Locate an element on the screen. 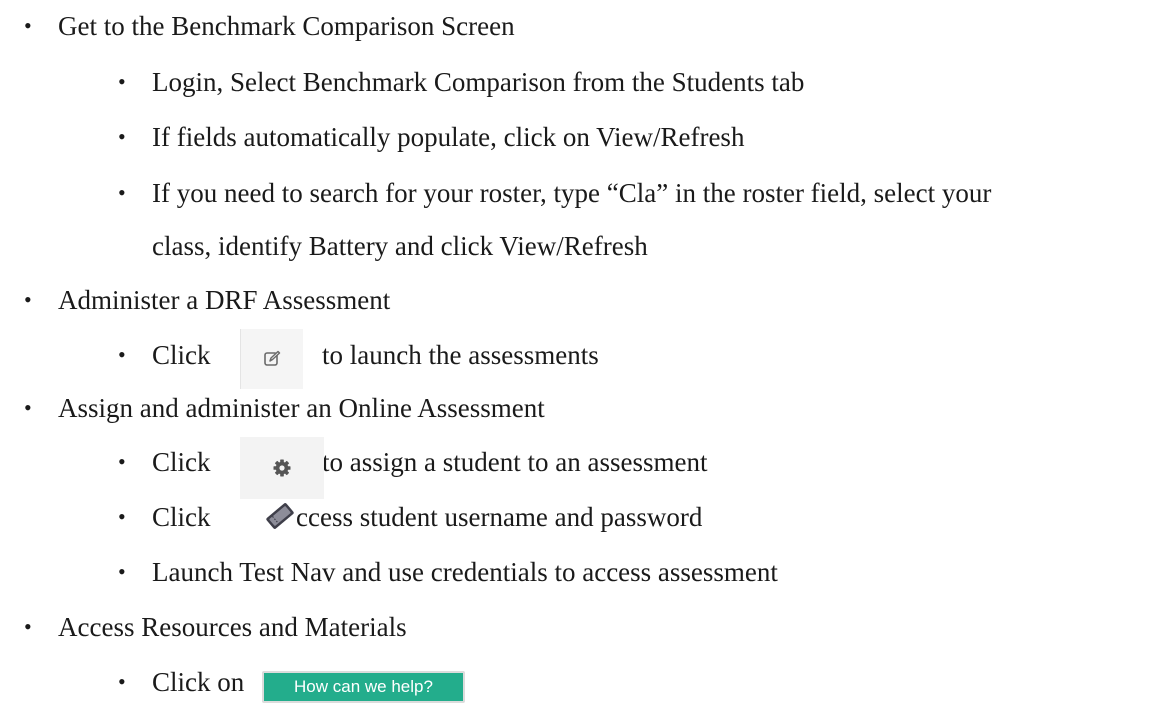 The height and width of the screenshot is (707, 1152). section-title: Get to the Benchmark Comparison Screen is located at coordinates (286, 26).